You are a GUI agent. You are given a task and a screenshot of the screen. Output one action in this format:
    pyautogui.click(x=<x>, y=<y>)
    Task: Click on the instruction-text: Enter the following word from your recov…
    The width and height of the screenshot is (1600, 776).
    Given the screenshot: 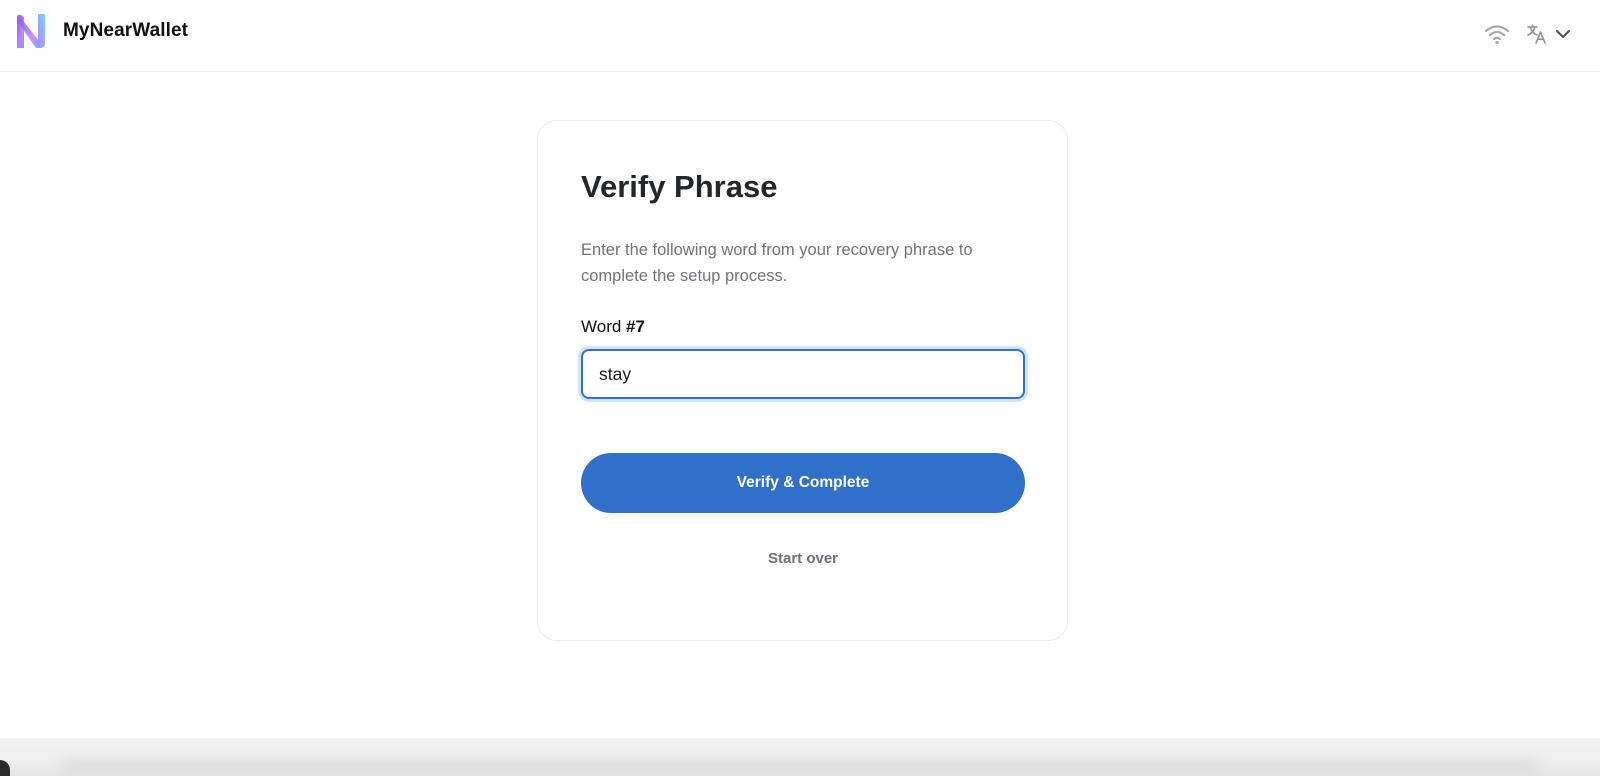 What is the action you would take?
    pyautogui.click(x=777, y=263)
    